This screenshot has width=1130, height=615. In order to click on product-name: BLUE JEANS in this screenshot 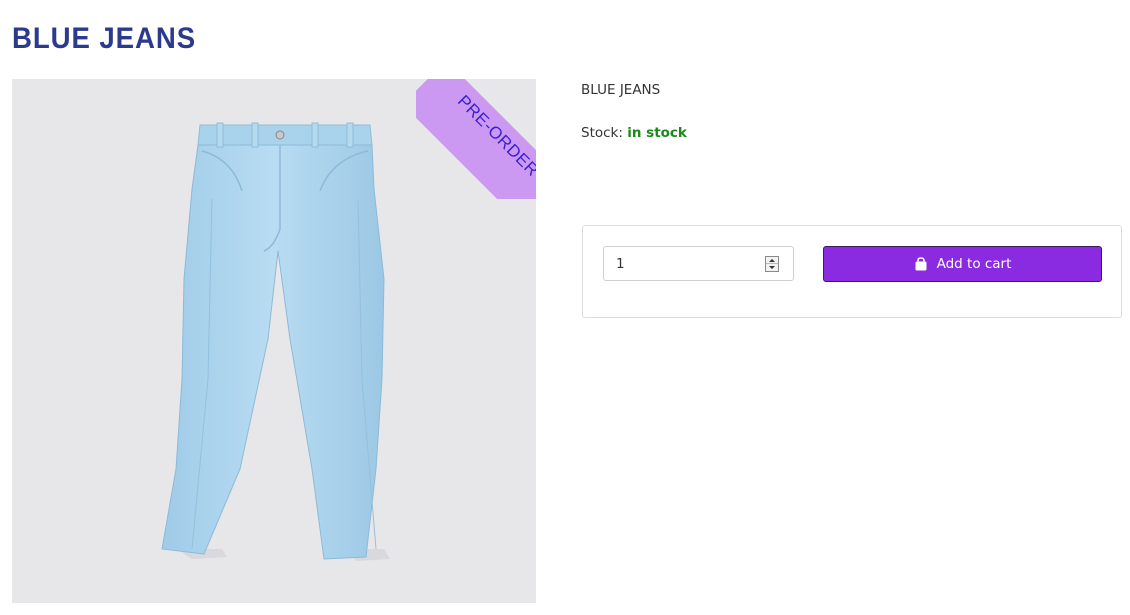, I will do `click(621, 90)`.